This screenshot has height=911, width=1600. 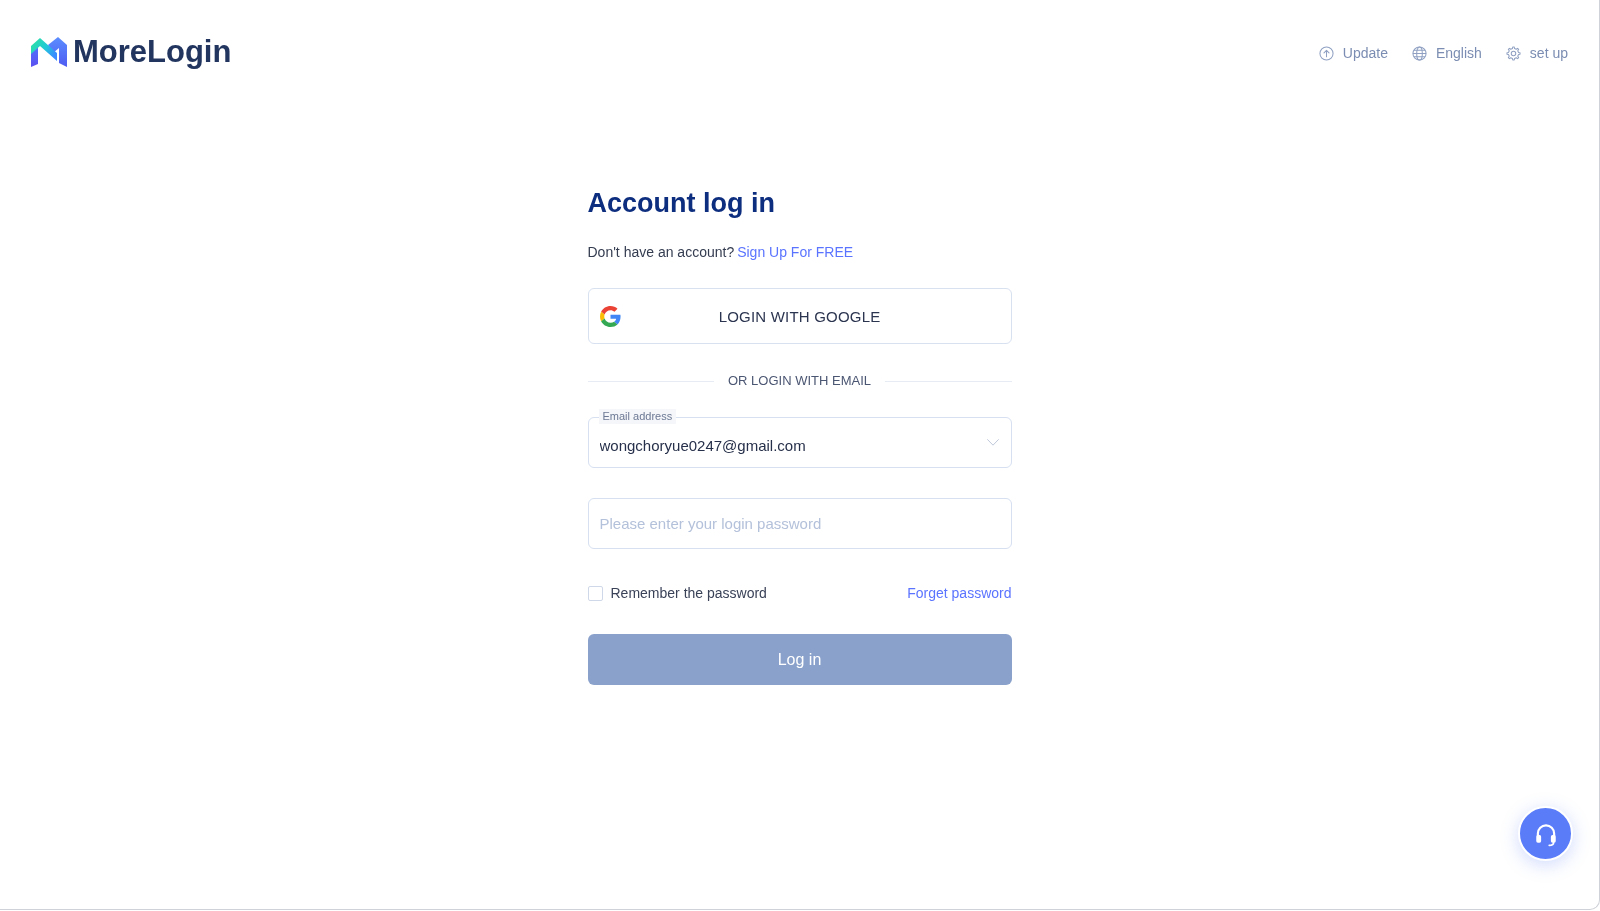 I want to click on header-settings-button: set up, so click(x=1536, y=53).